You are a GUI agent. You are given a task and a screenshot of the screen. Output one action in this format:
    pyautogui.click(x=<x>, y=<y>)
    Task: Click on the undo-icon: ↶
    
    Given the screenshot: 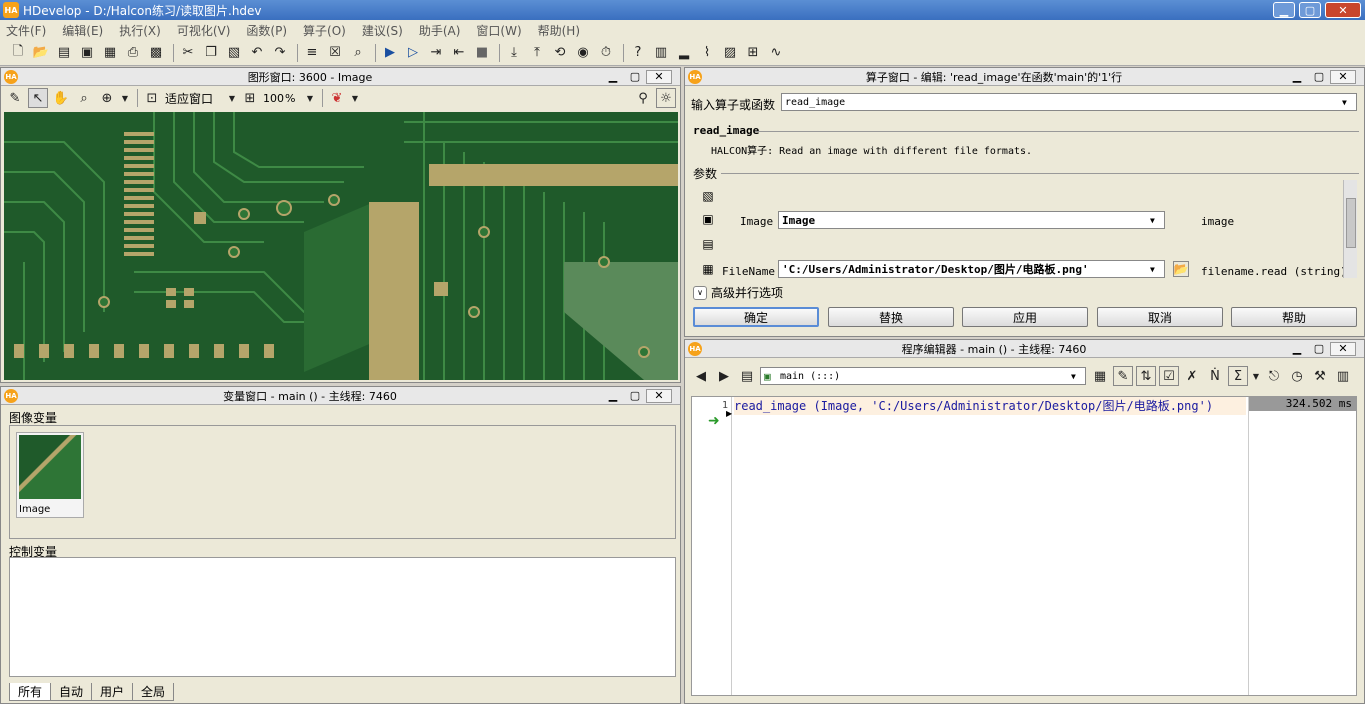 What is the action you would take?
    pyautogui.click(x=257, y=53)
    